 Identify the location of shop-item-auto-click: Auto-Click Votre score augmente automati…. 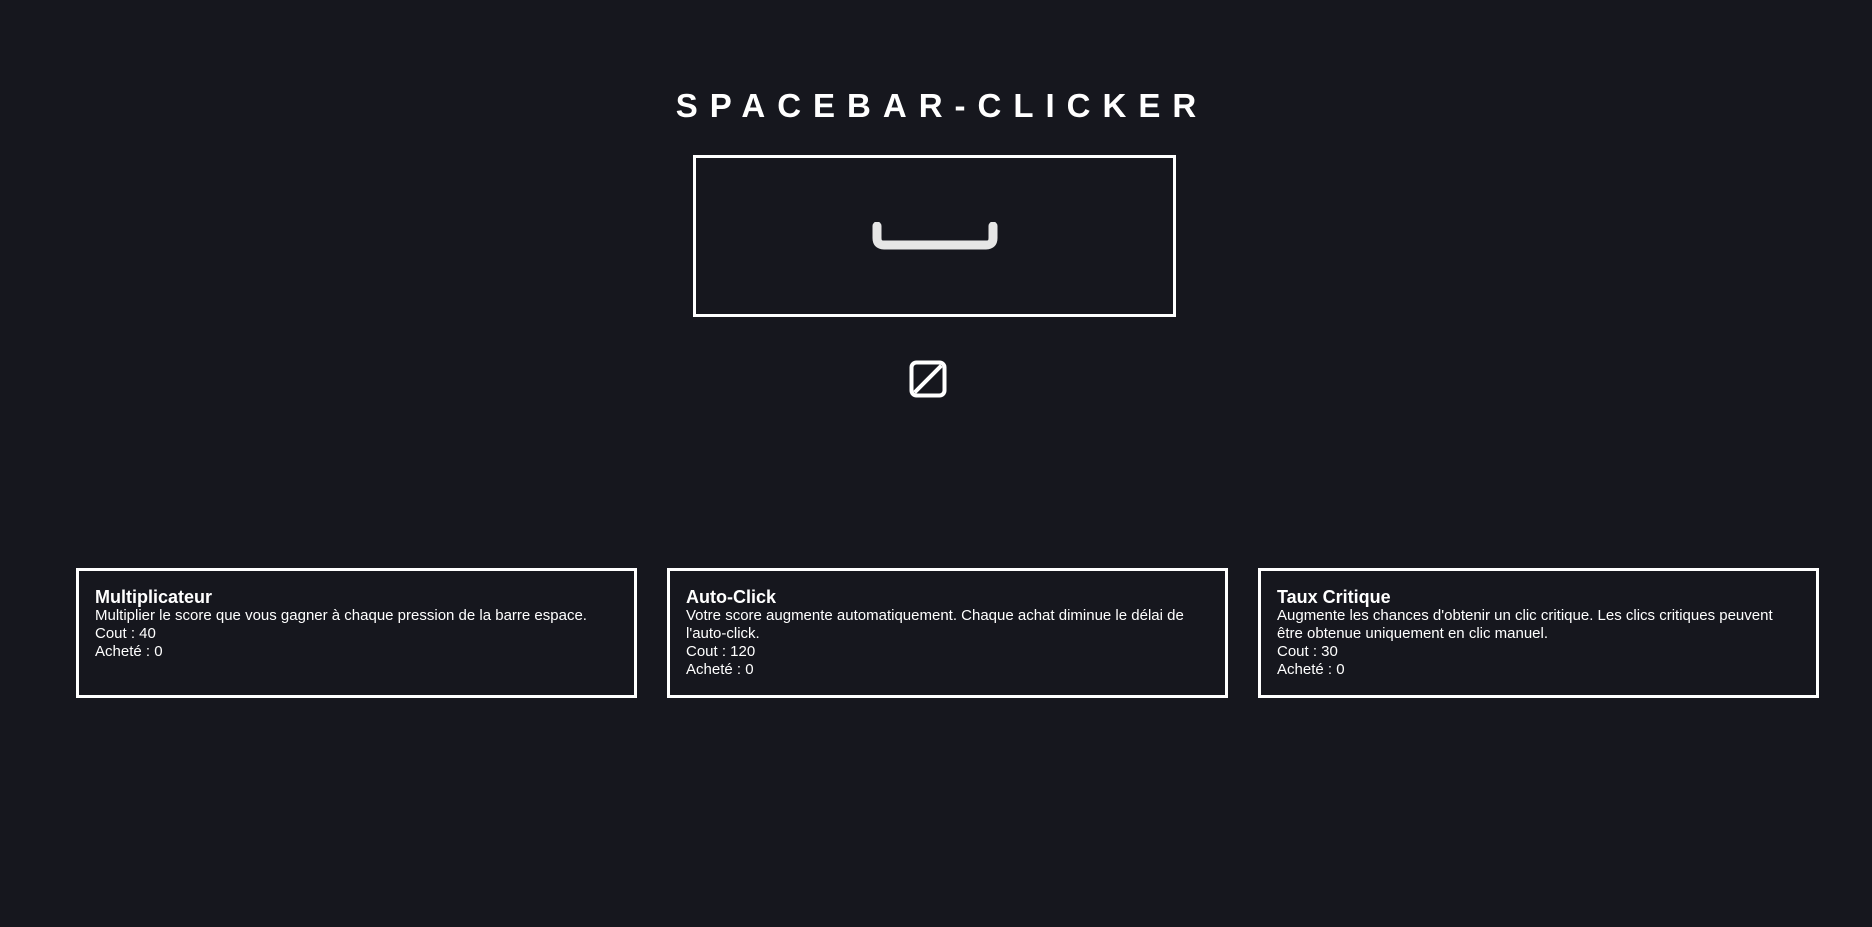
(947, 633).